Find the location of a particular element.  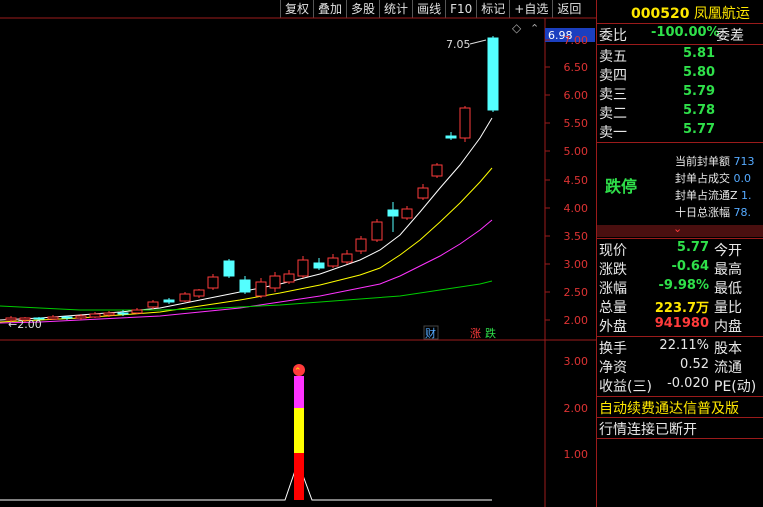

limit-info-row: 封单占成交 0.0 is located at coordinates (713, 178).